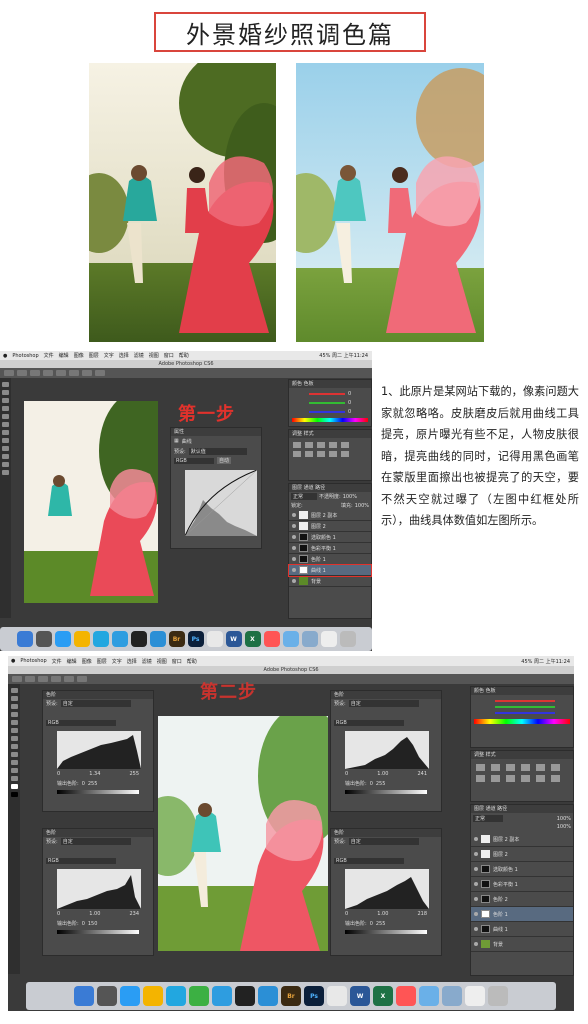 The image size is (588, 1024). Describe the element at coordinates (371, 784) in the screenshot. I see `output-black: 0` at that location.